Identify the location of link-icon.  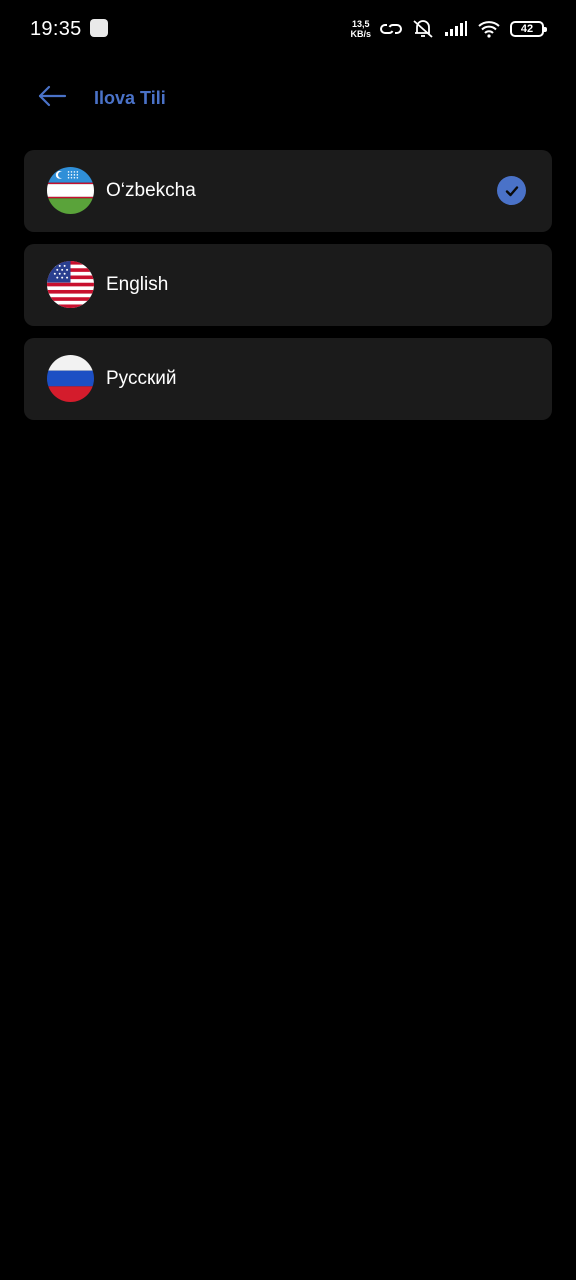
(391, 29).